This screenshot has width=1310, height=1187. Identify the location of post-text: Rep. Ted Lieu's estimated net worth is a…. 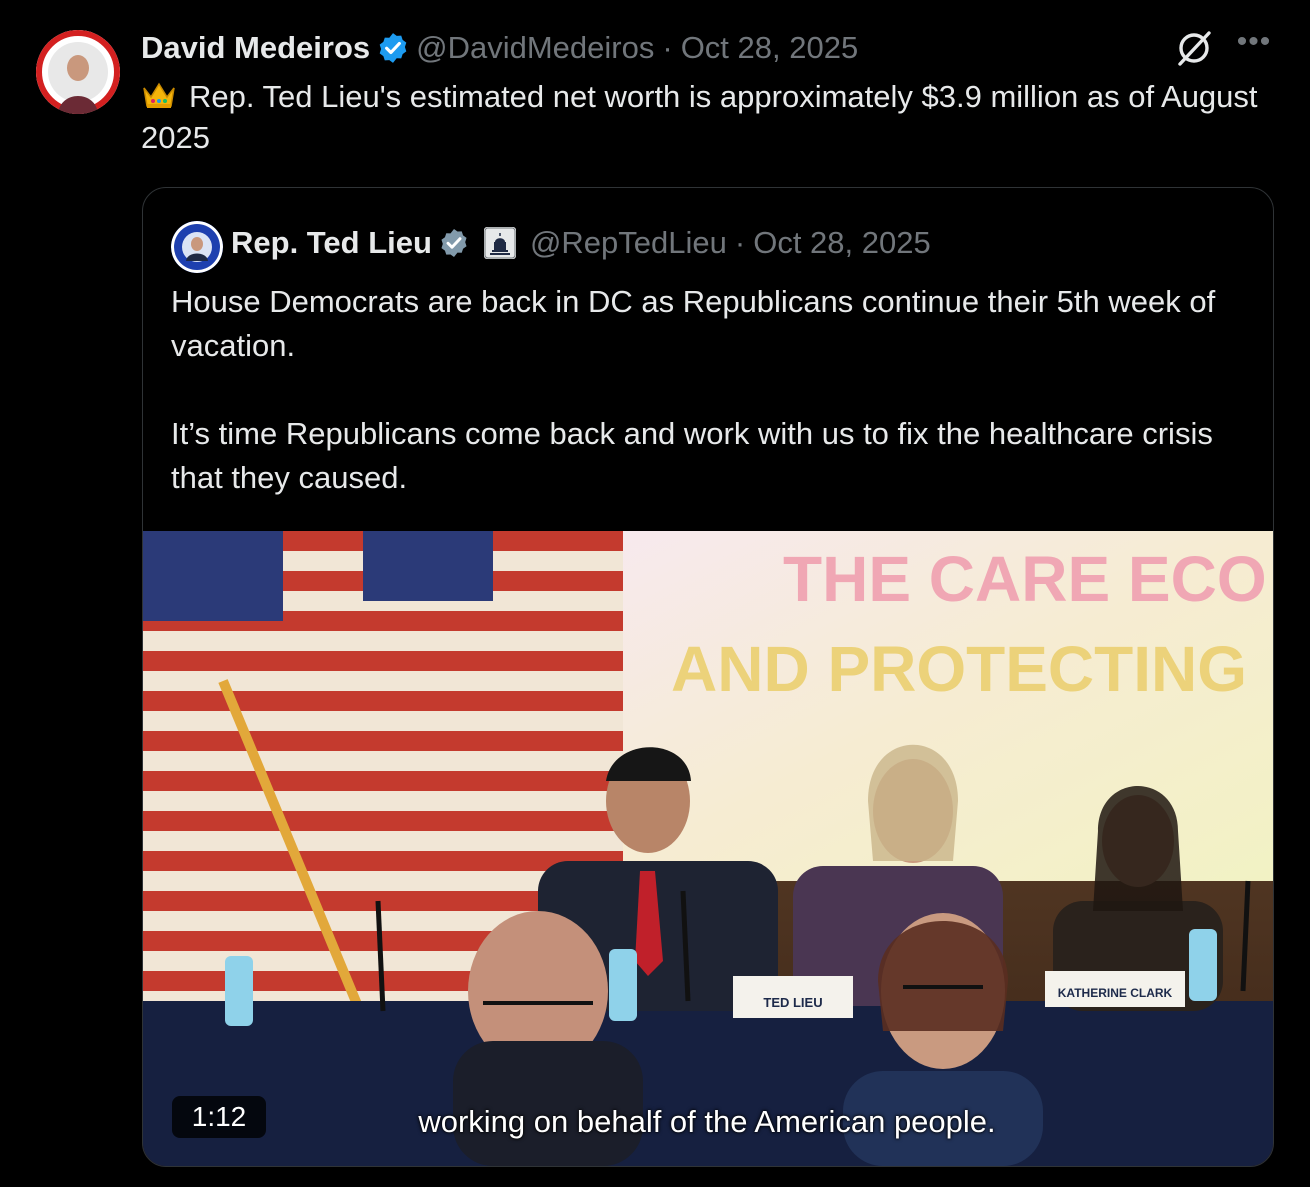
(706, 117).